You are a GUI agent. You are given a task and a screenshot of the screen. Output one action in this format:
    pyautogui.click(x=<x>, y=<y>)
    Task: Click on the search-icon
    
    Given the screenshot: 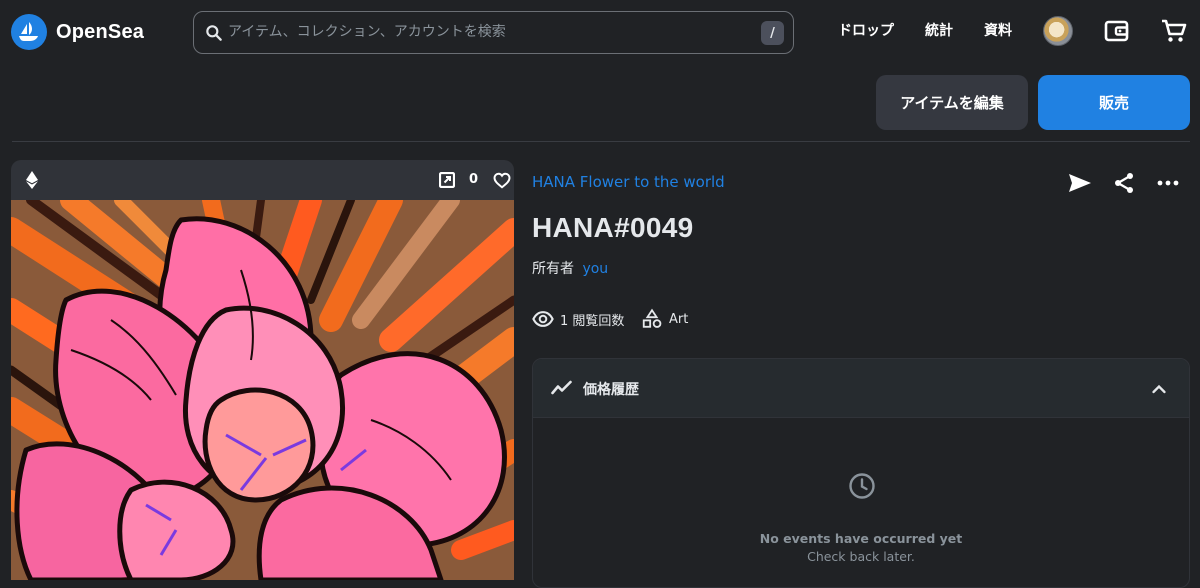 What is the action you would take?
    pyautogui.click(x=214, y=33)
    